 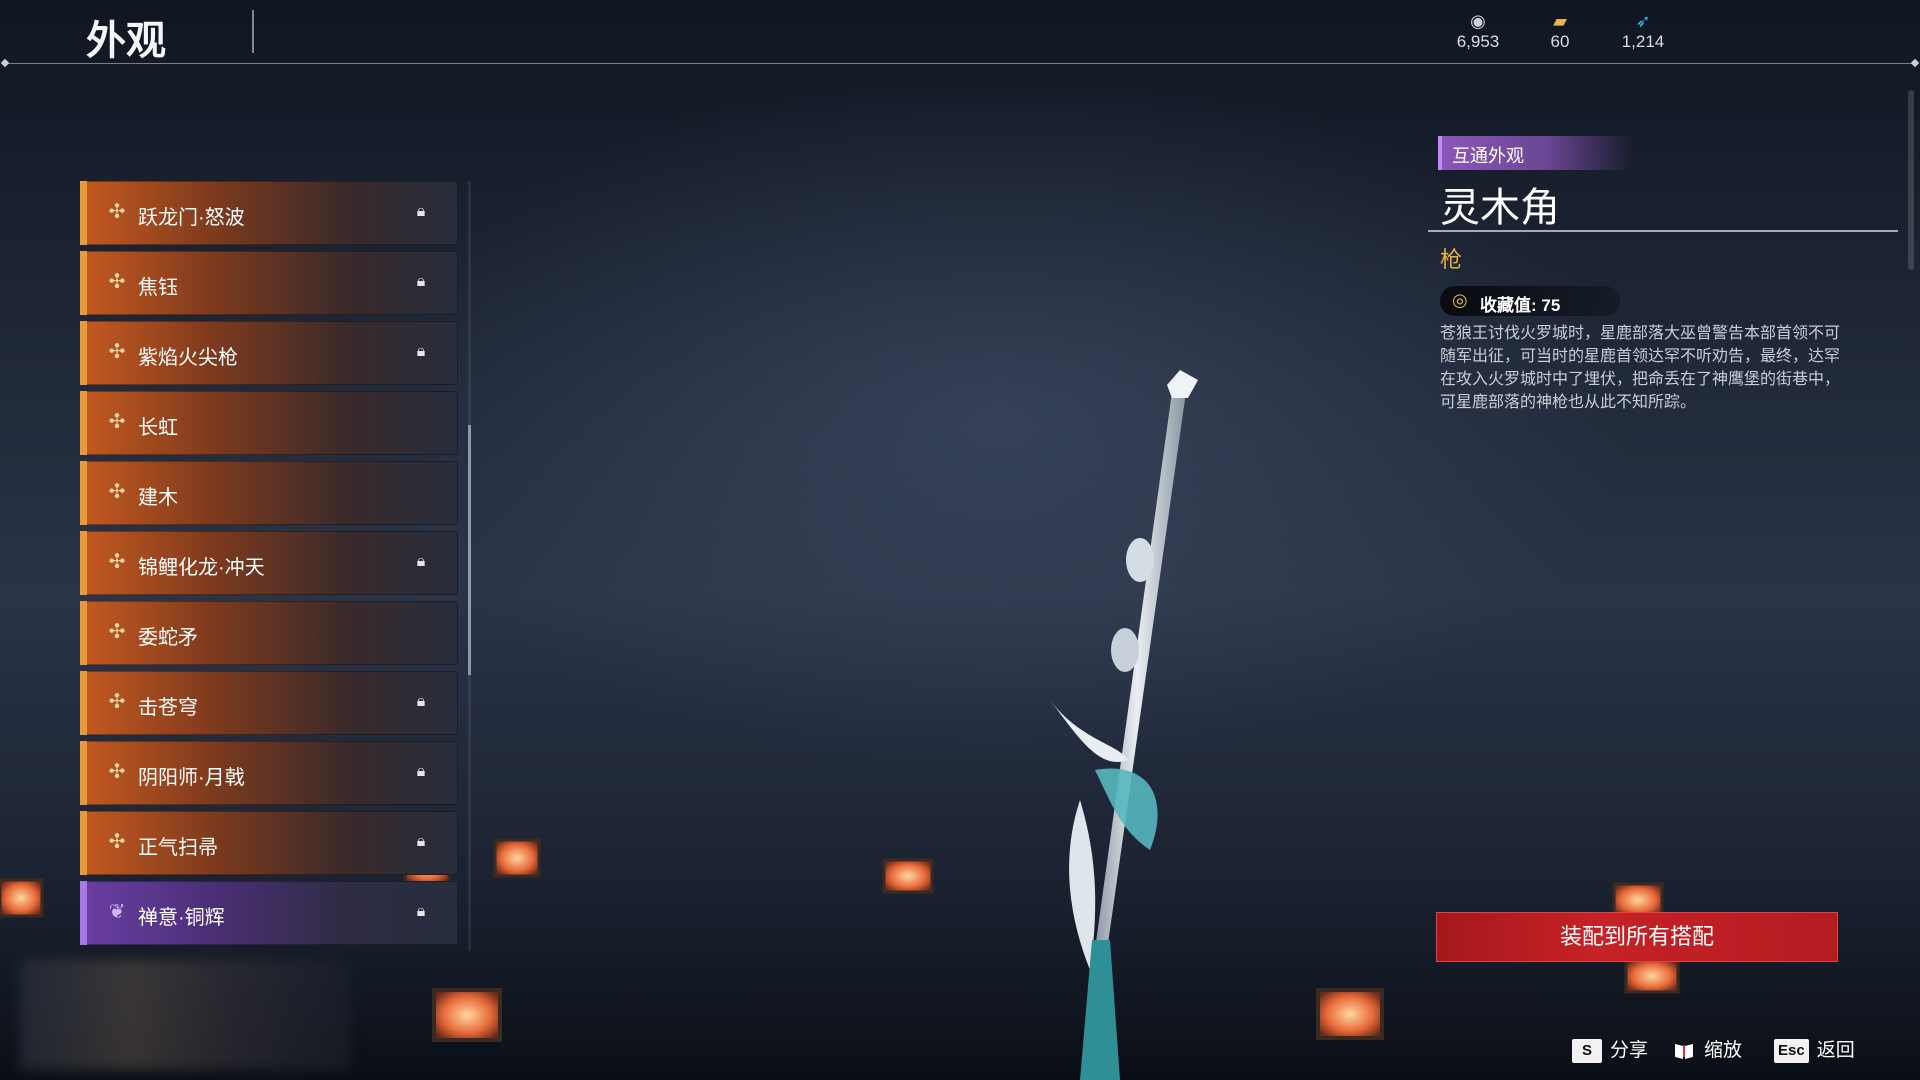 What do you see at coordinates (469, 550) in the screenshot?
I see `list-scrollbar-thumb` at bounding box center [469, 550].